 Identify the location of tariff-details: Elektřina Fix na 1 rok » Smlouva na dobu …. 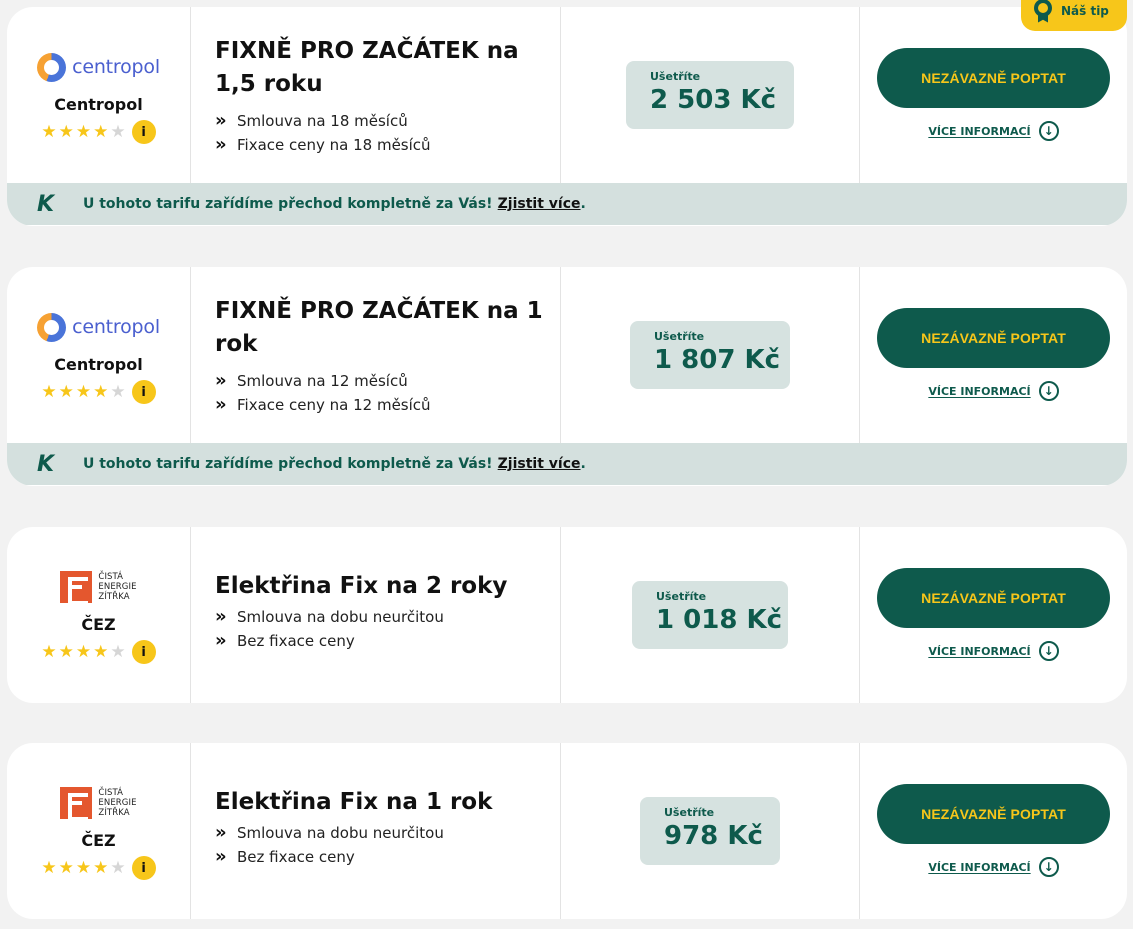
(376, 831).